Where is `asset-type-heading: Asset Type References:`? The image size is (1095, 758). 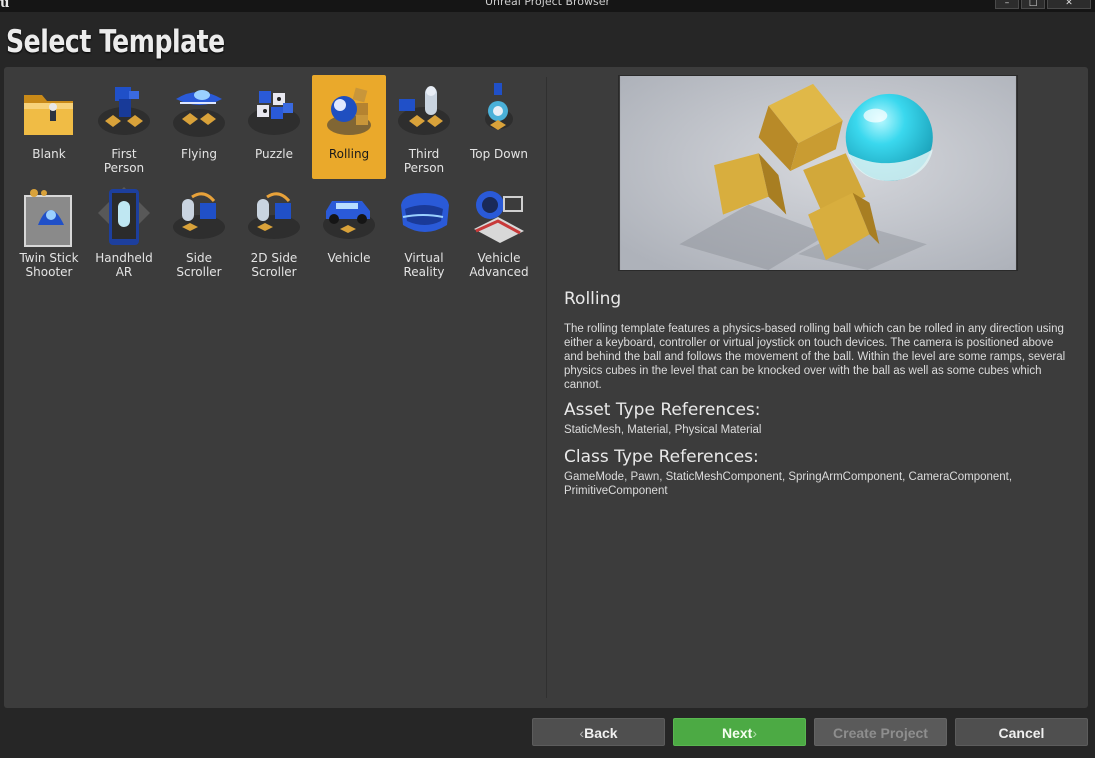 asset-type-heading: Asset Type References: is located at coordinates (662, 410).